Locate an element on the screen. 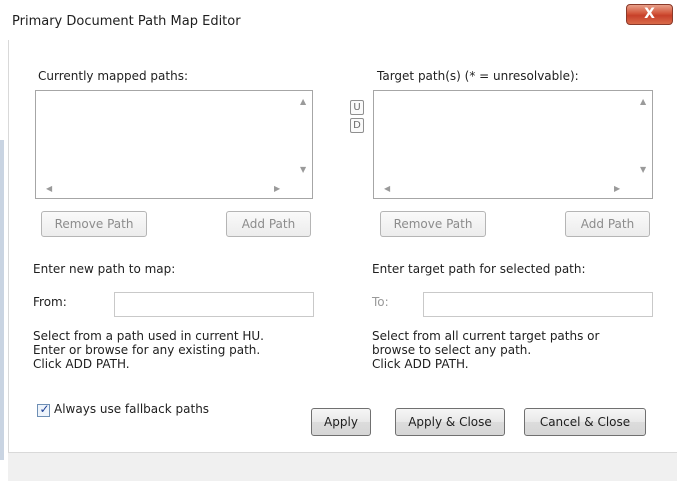 Image resolution: width=677 pixels, height=481 pixels. right-help-line: Click ADD PATH. is located at coordinates (420, 364).